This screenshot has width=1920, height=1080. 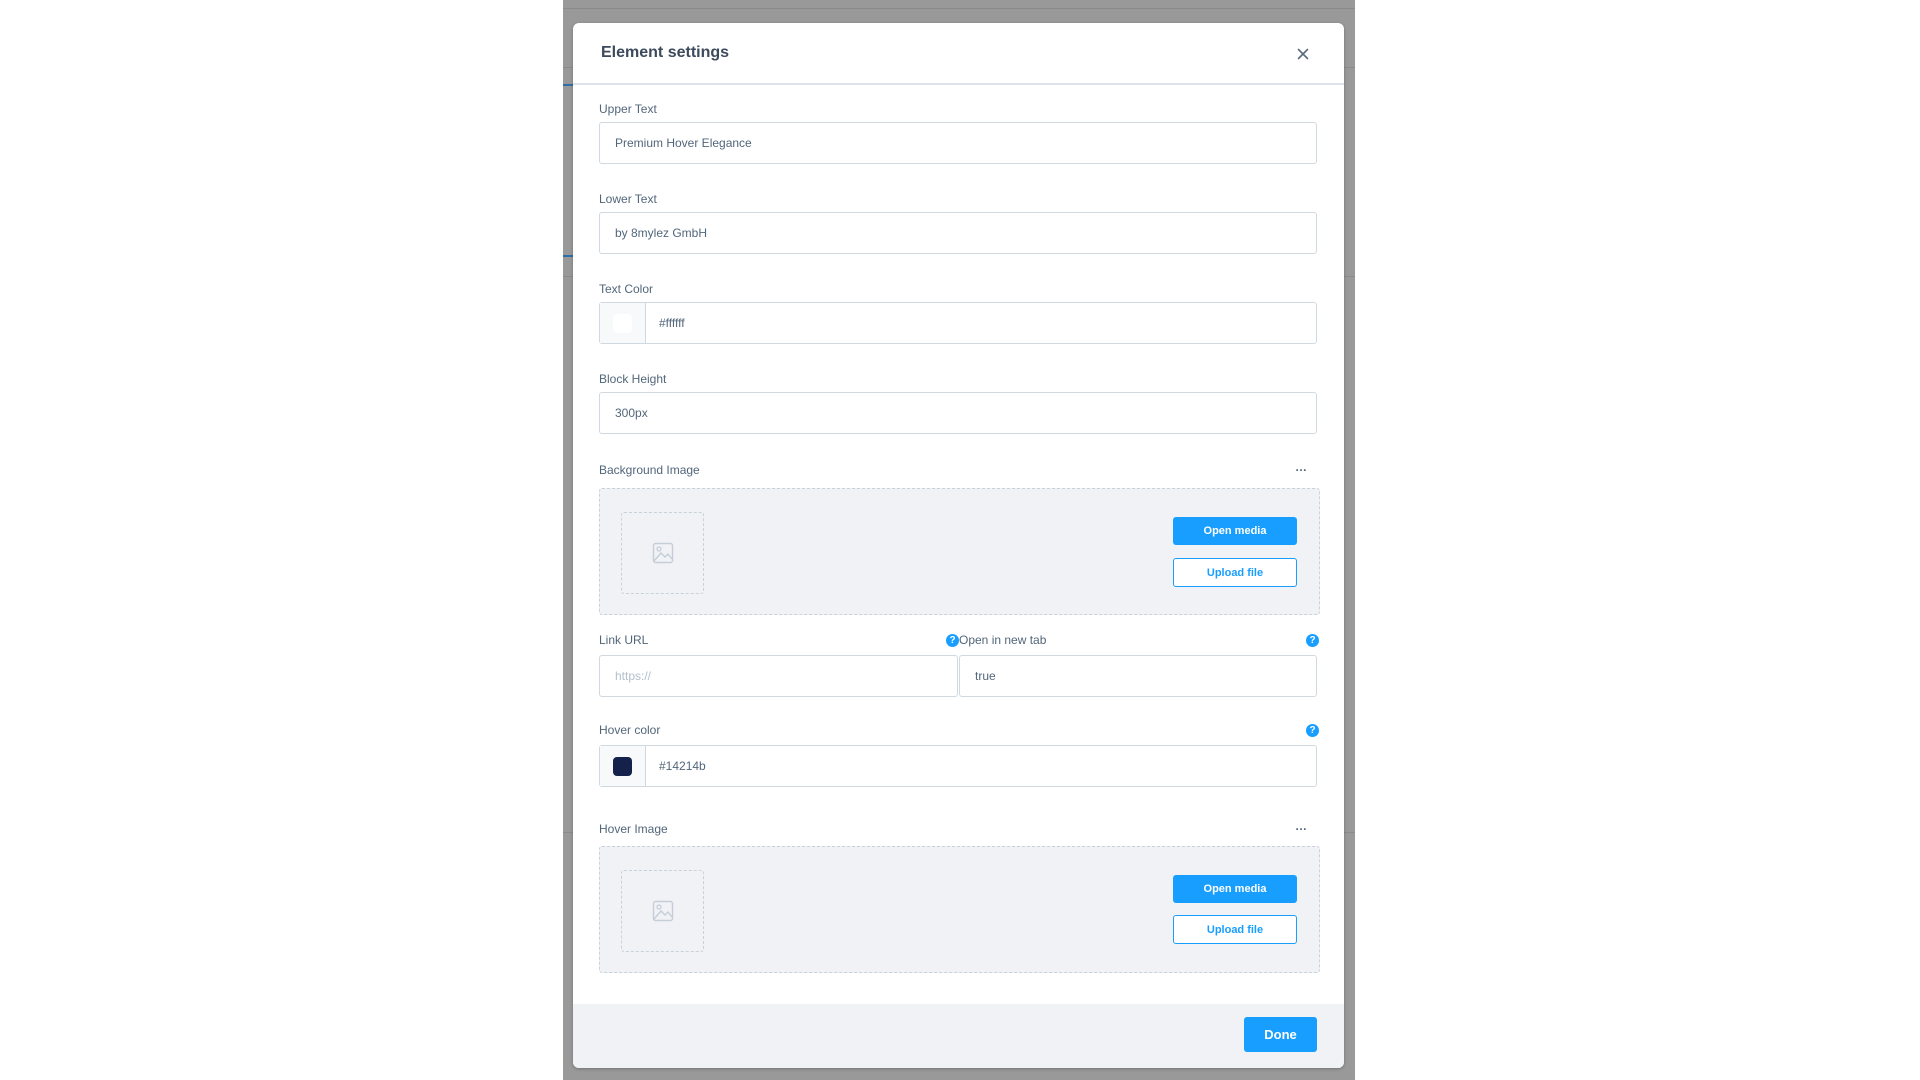 I want to click on modal-title: Element settings, so click(x=665, y=52).